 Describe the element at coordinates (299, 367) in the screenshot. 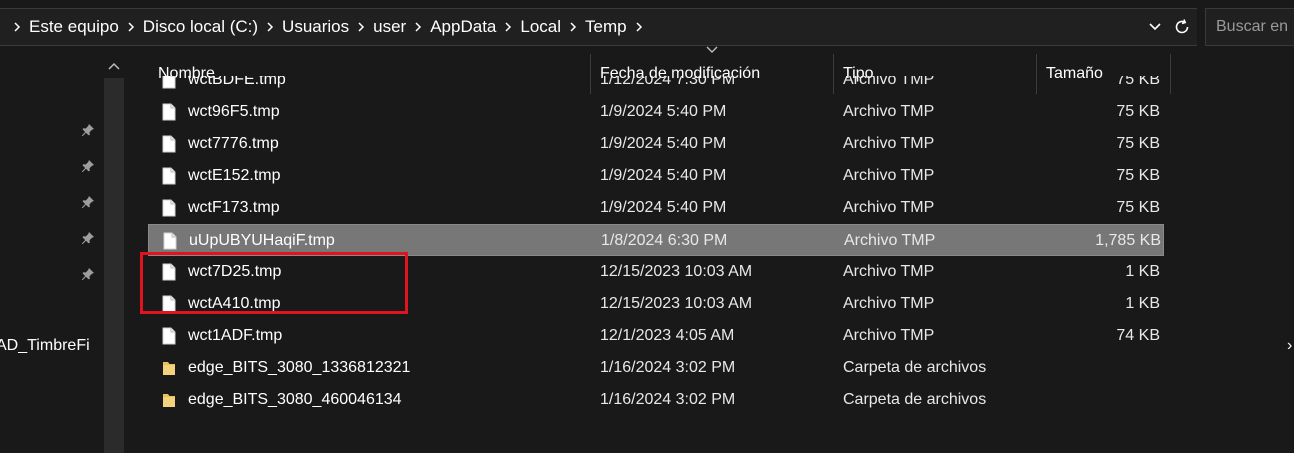

I see `file-name: edge_BITS_3080_1336812321` at that location.